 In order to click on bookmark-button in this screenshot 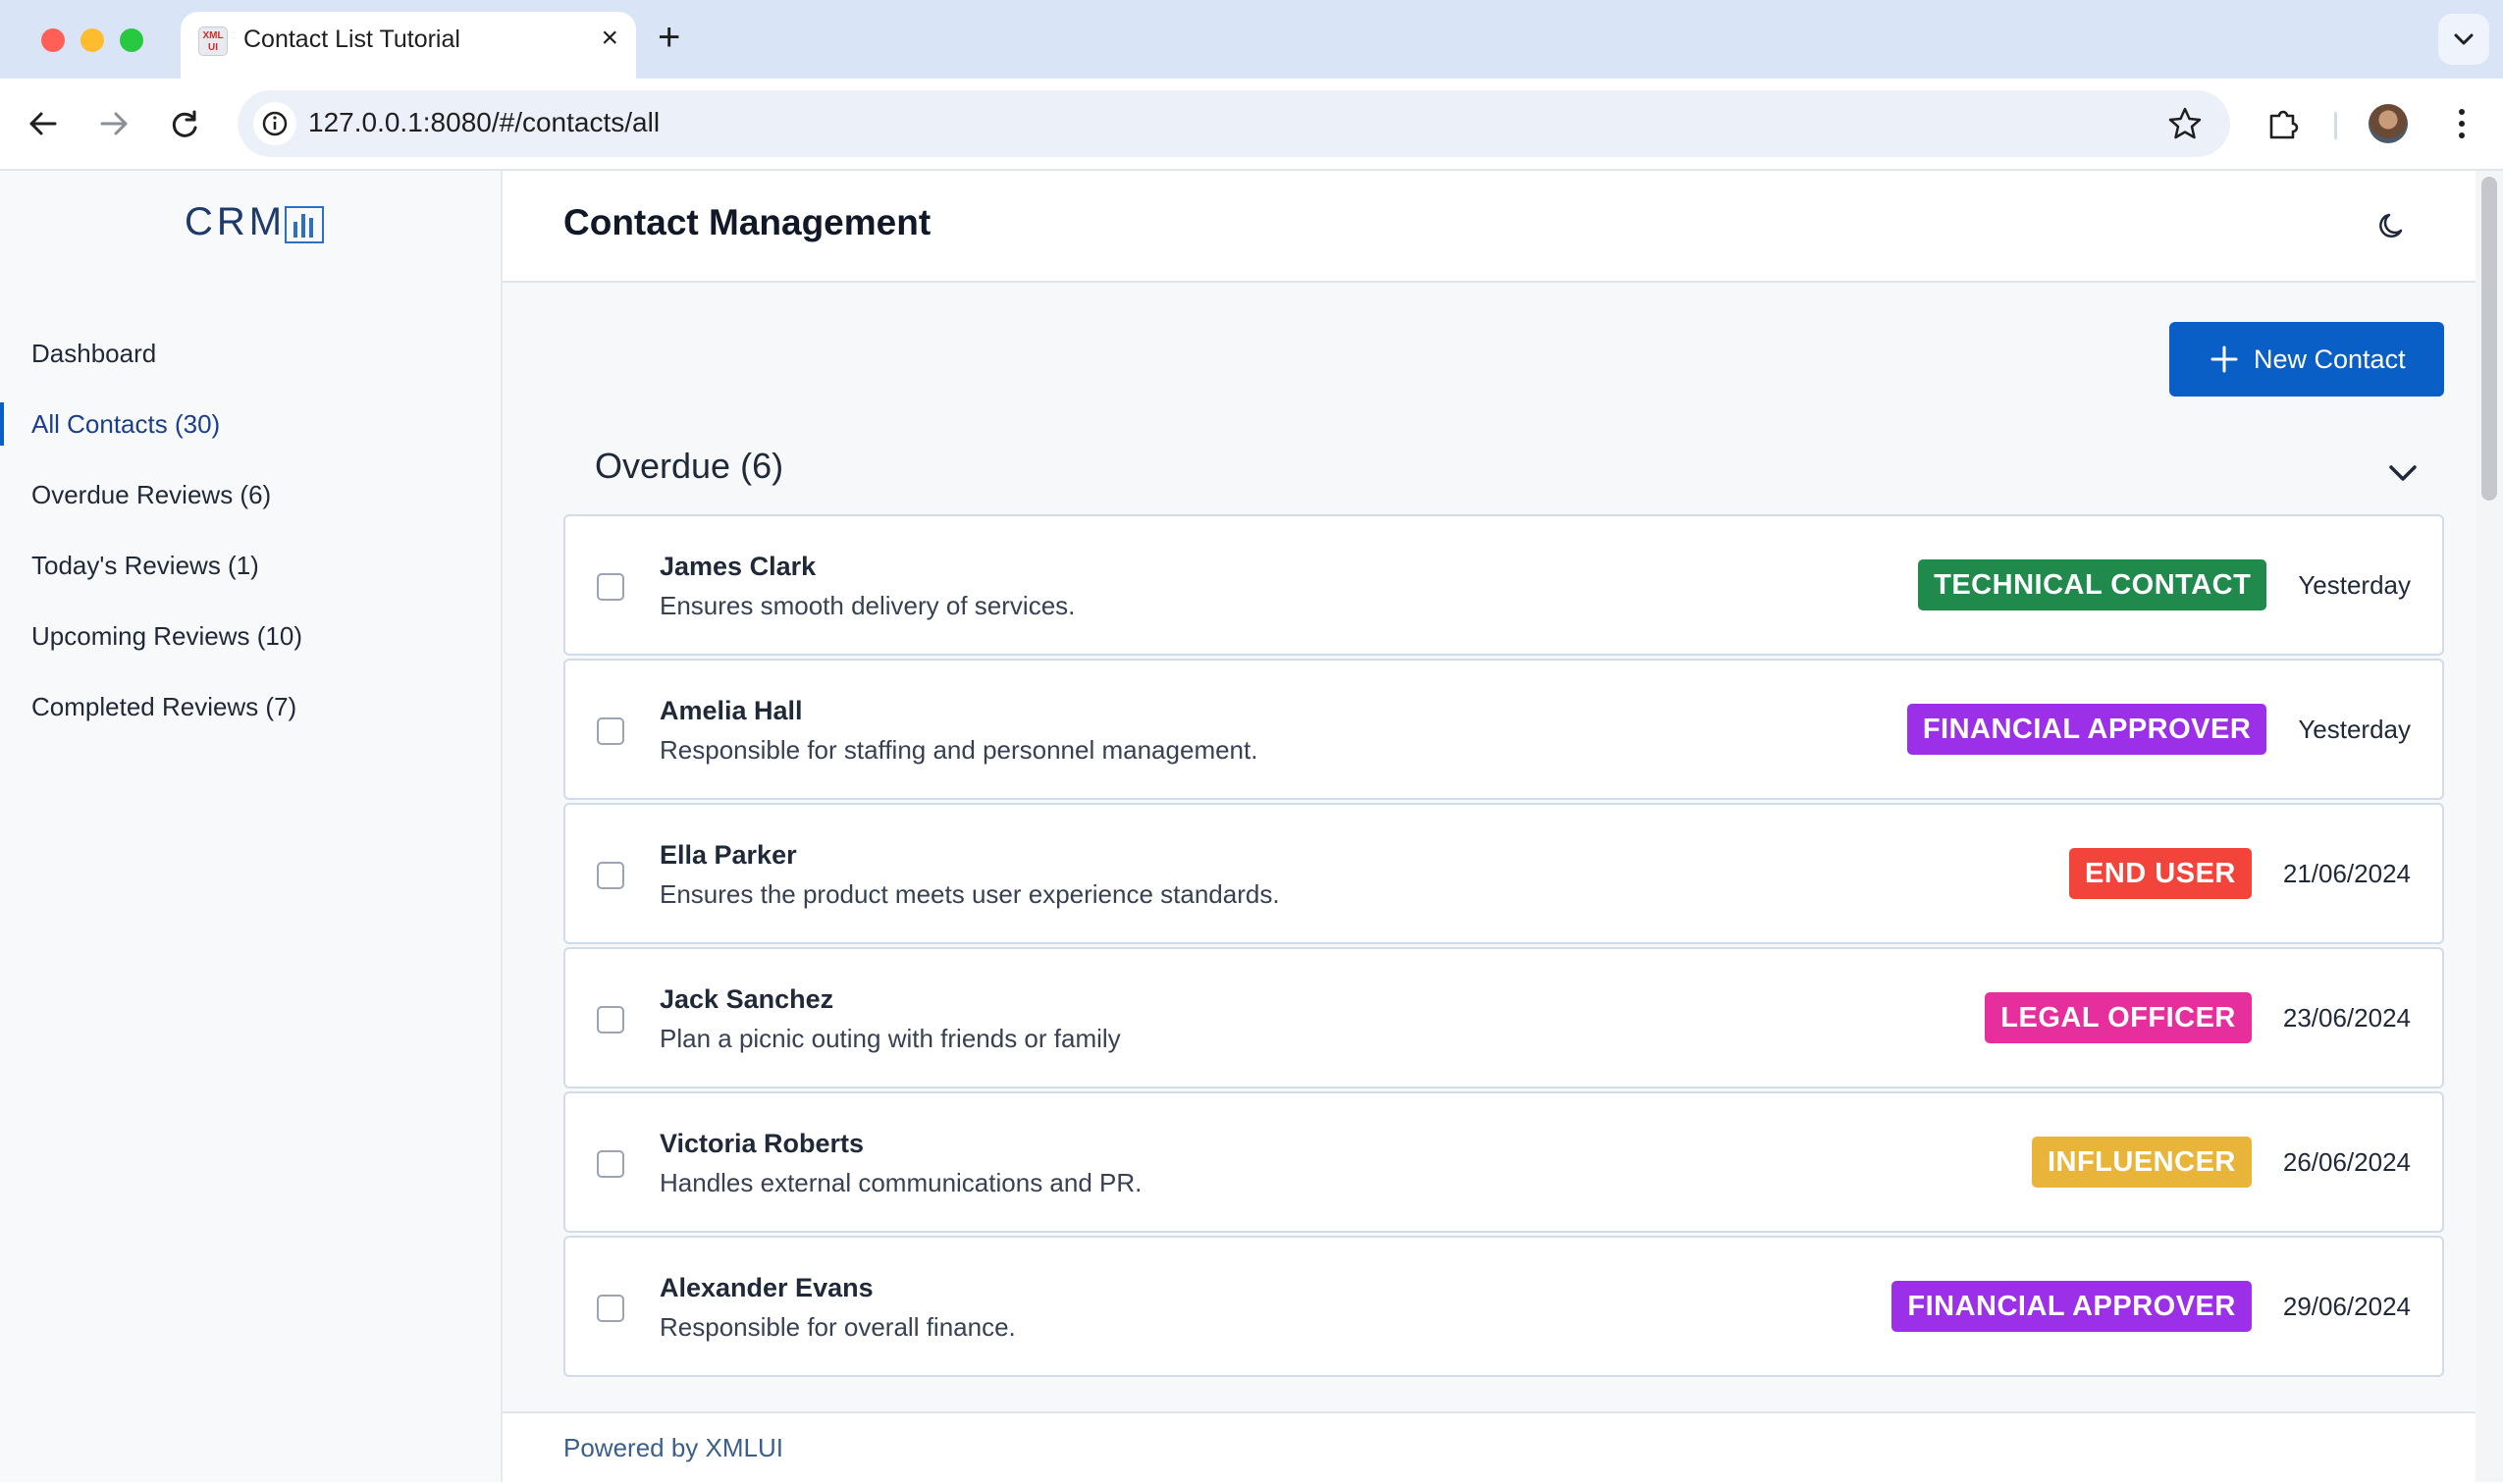, I will do `click(2185, 126)`.